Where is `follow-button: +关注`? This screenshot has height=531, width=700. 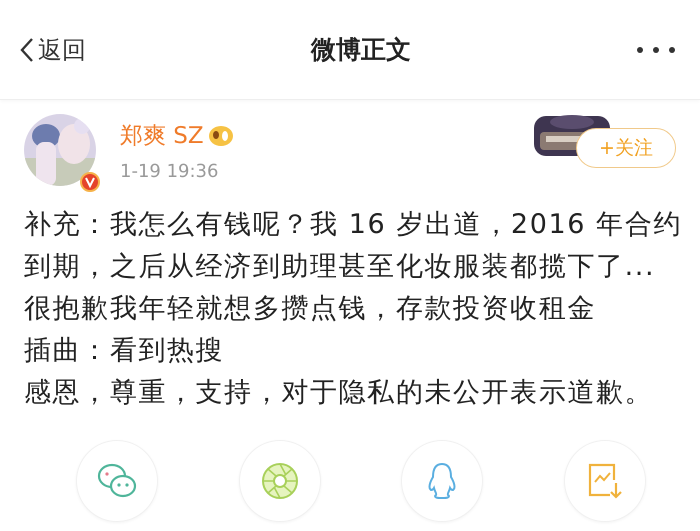
follow-button: +关注 is located at coordinates (626, 148).